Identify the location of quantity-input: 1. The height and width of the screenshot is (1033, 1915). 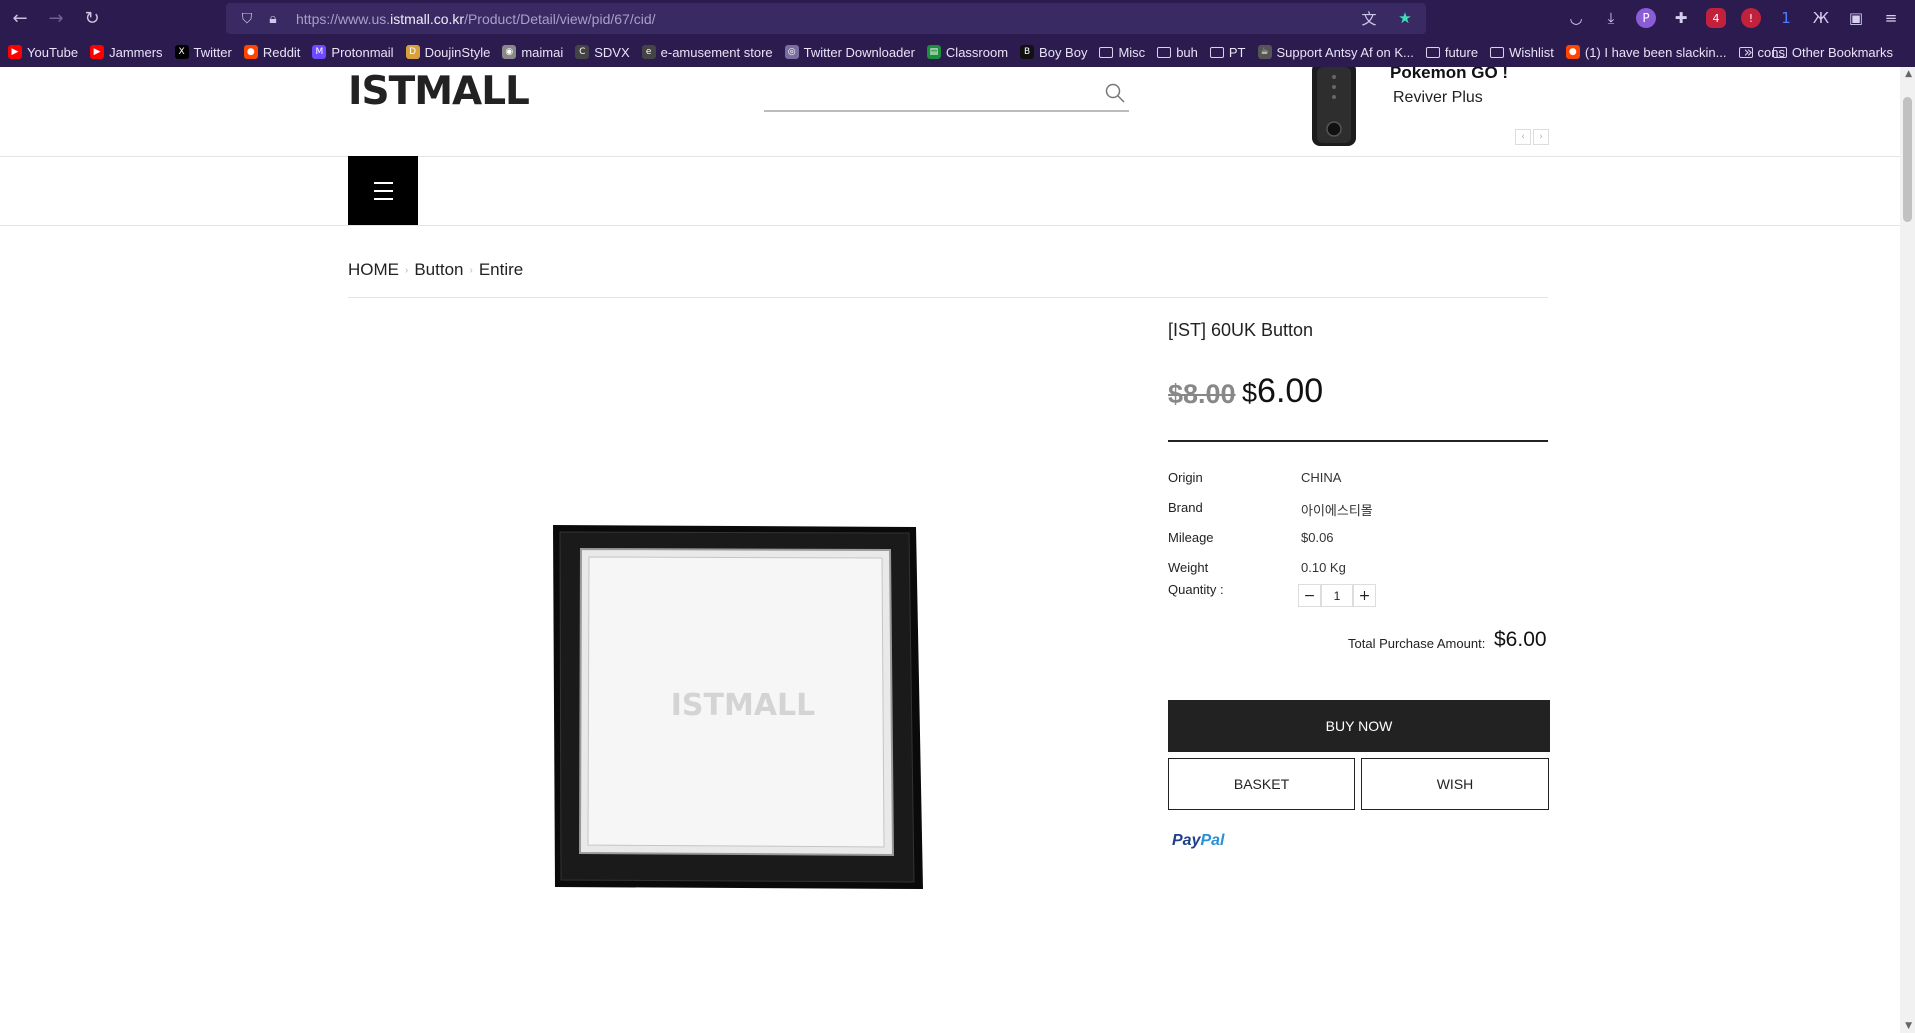
(1337, 595).